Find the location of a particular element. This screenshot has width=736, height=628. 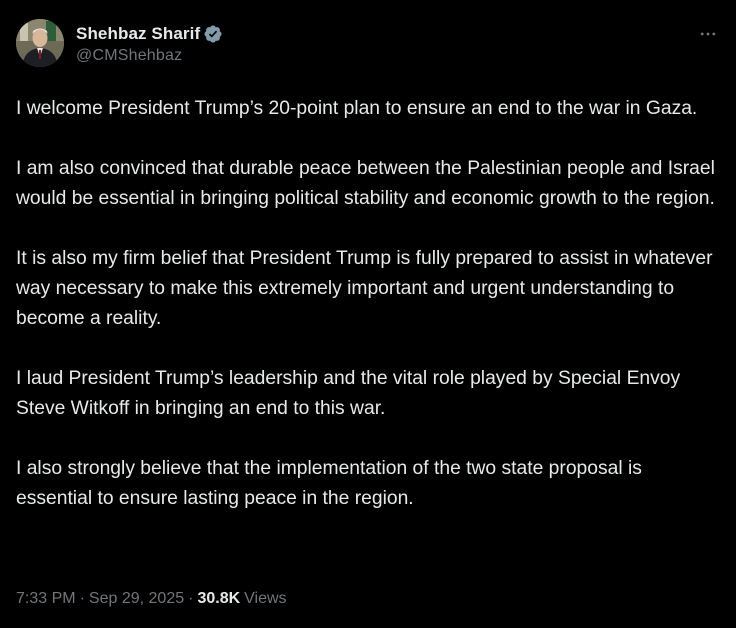

avatar is located at coordinates (40, 43).